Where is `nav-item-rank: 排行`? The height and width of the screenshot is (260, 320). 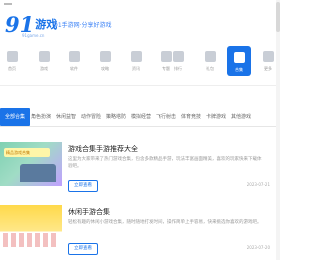
nav-item-rank: 排行 is located at coordinates (178, 61).